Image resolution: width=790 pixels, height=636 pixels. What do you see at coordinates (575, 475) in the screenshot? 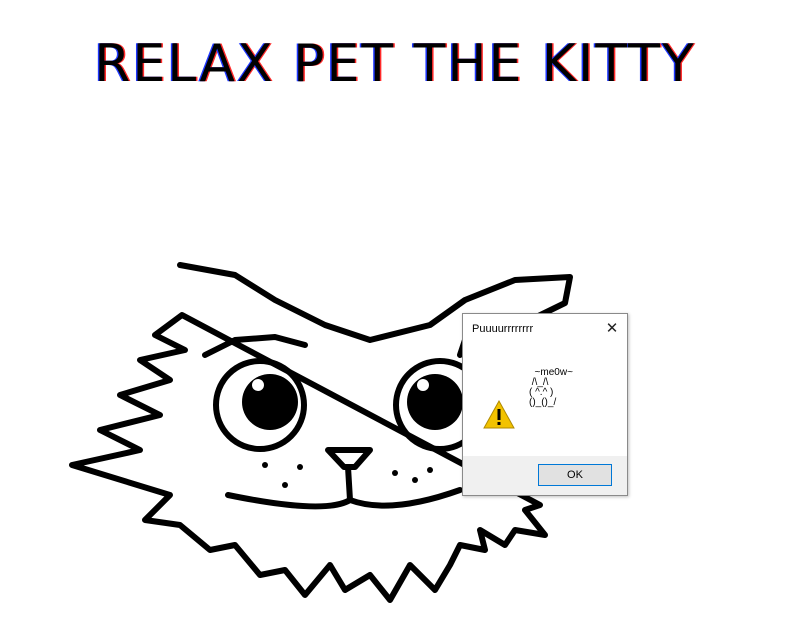
I see `ok-button: OK` at bounding box center [575, 475].